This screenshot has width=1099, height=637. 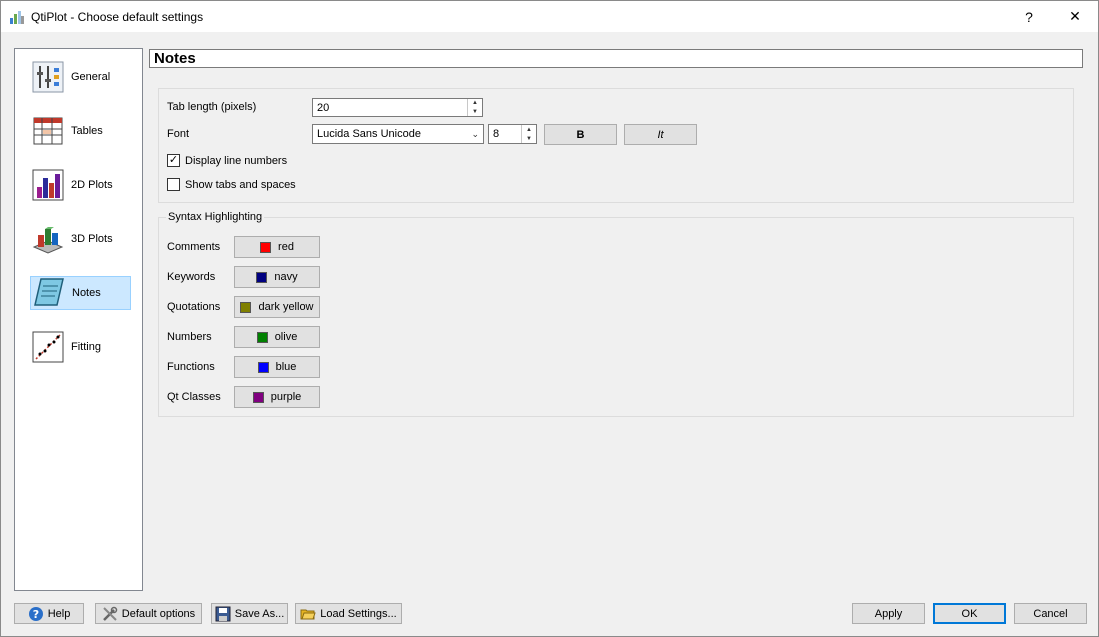 I want to click on page-title: Notes, so click(x=616, y=58).